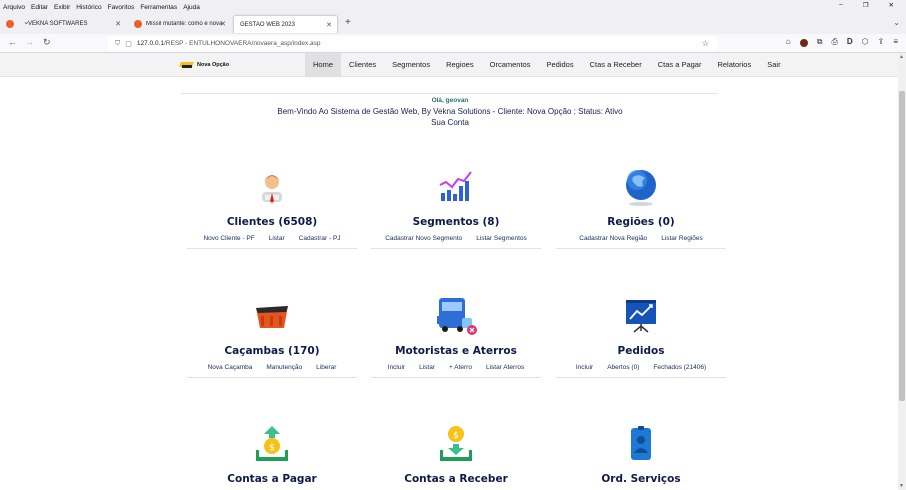 The width and height of the screenshot is (906, 490). What do you see at coordinates (895, 42) in the screenshot?
I see `hamburger-menu-icon: ≡` at bounding box center [895, 42].